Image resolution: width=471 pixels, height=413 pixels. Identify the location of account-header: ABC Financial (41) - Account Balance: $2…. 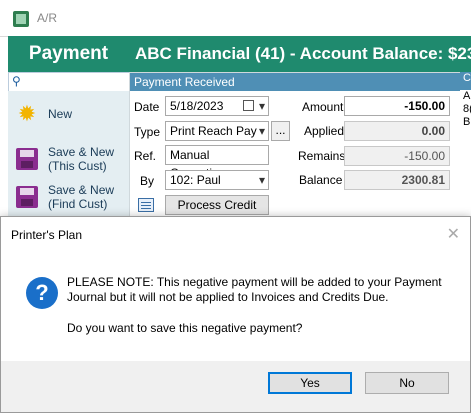
(300, 54).